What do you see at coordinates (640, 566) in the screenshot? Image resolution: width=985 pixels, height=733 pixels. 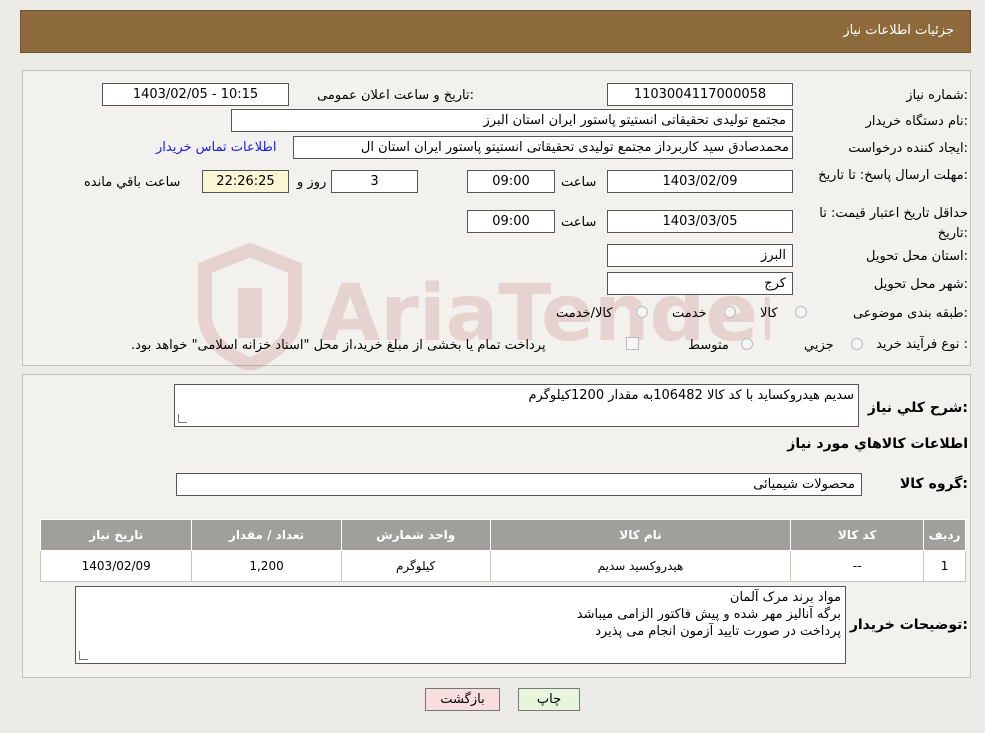 I see `cell-item-name: هیدروکسید سدیم` at bounding box center [640, 566].